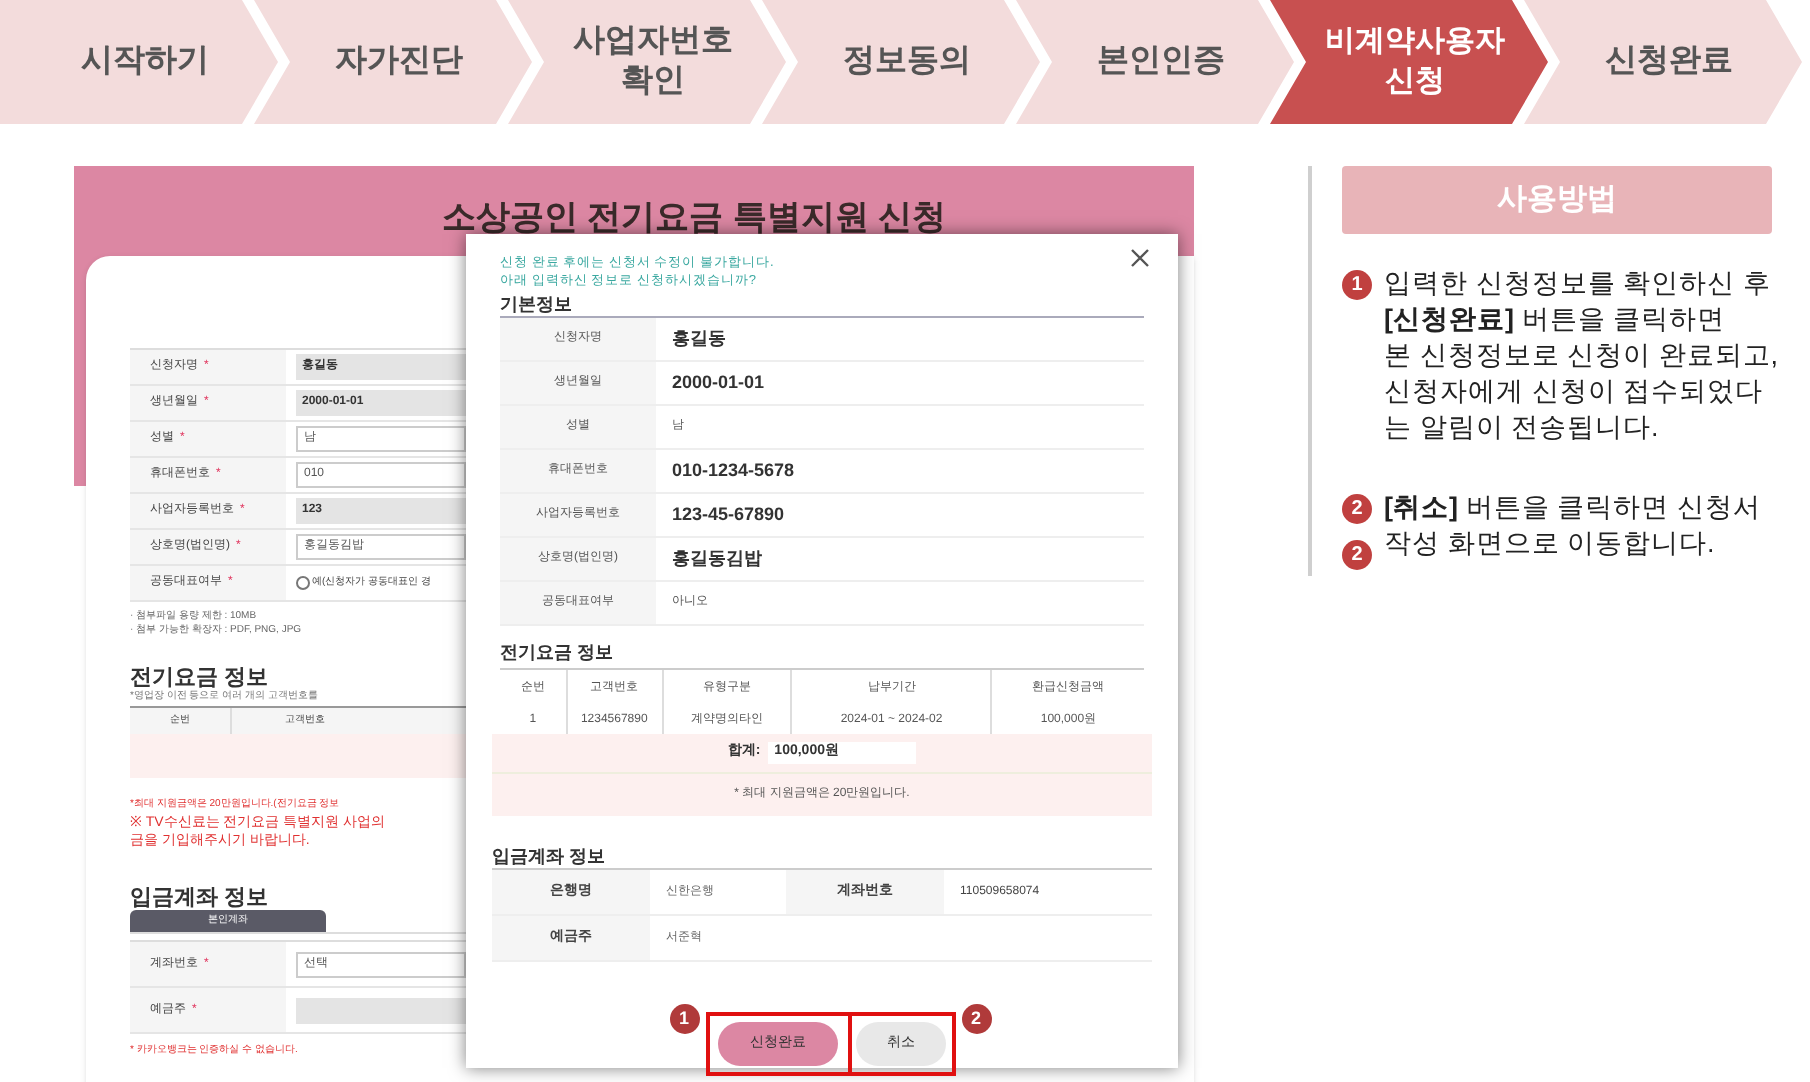  I want to click on instruction-text: 입력한 신청정보를 확인하신 후 [신청완료] 버튼을 클릭하면 본 신청정보로 신청이 완료되고, 신청자에게 신청이 접수되었다 는 알림이 전송됩니다., so click(1582, 356).